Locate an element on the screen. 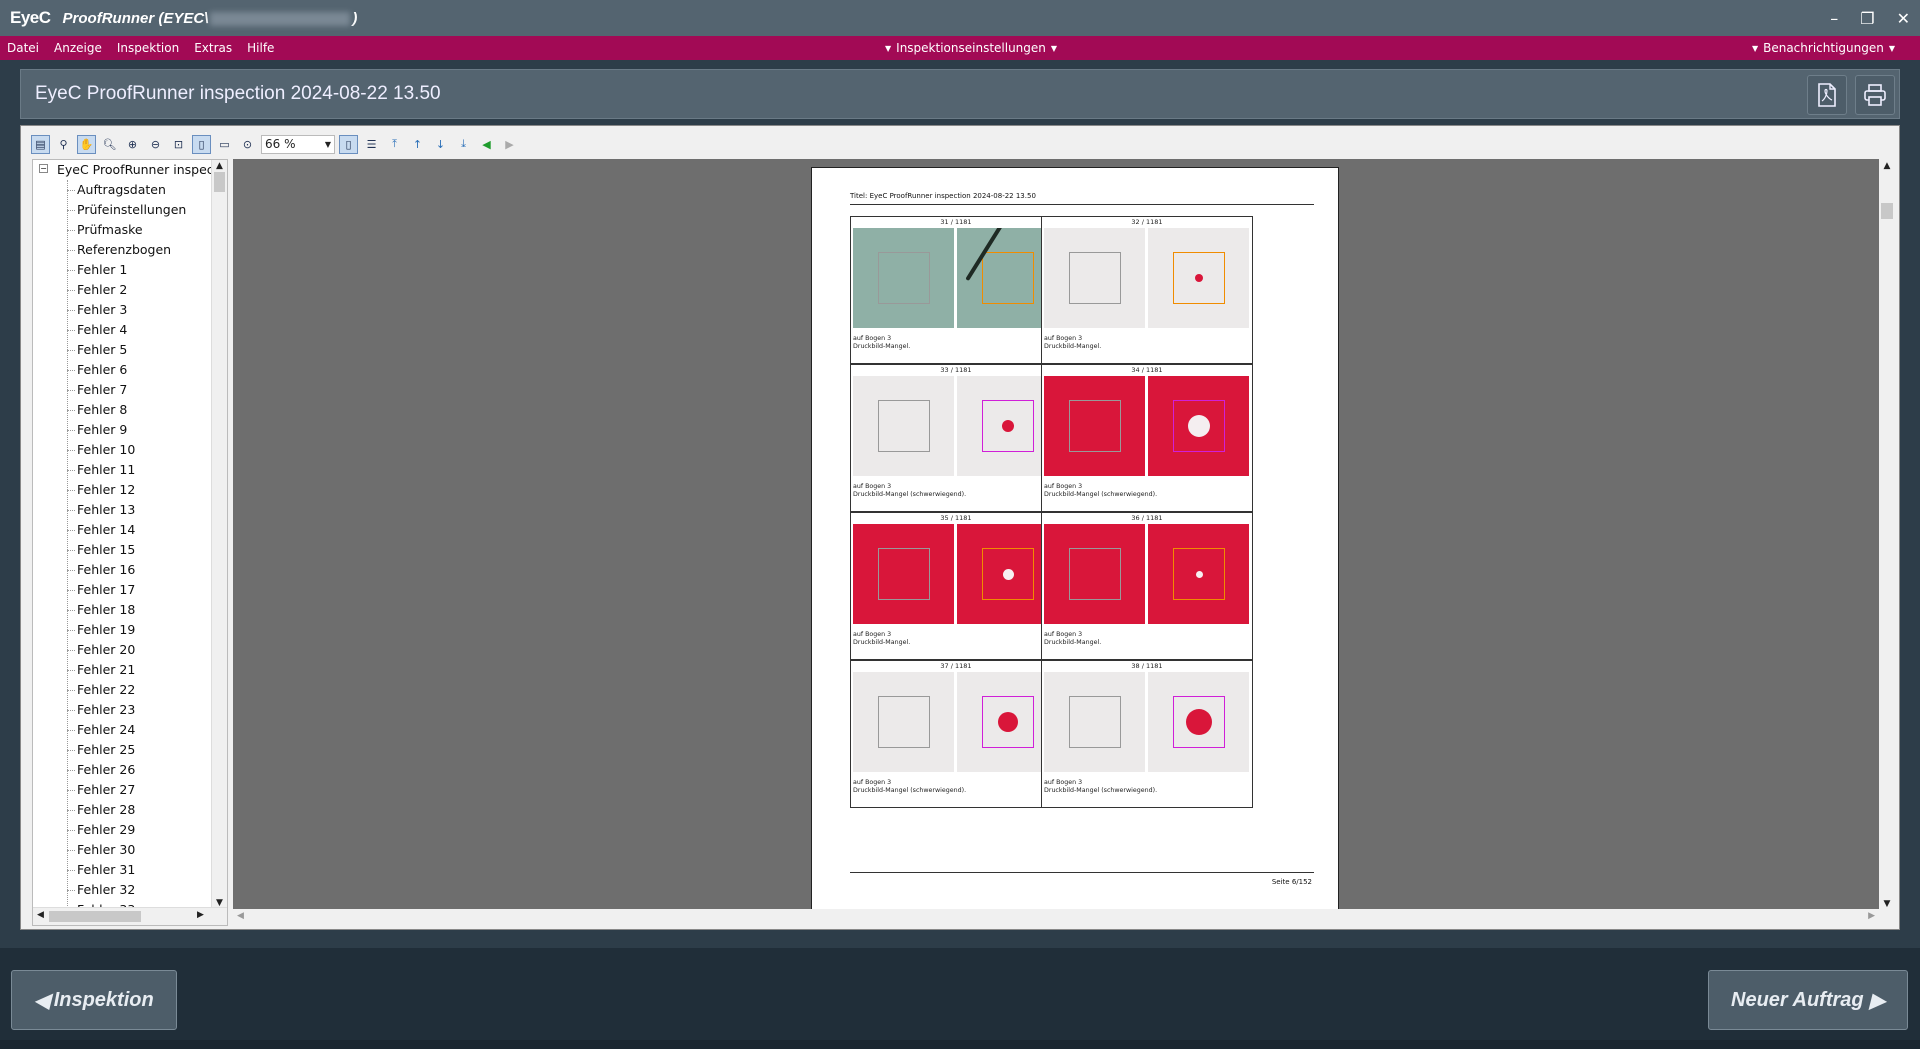 This screenshot has width=1920, height=1049. back-icon: ◀ is located at coordinates (486, 144).